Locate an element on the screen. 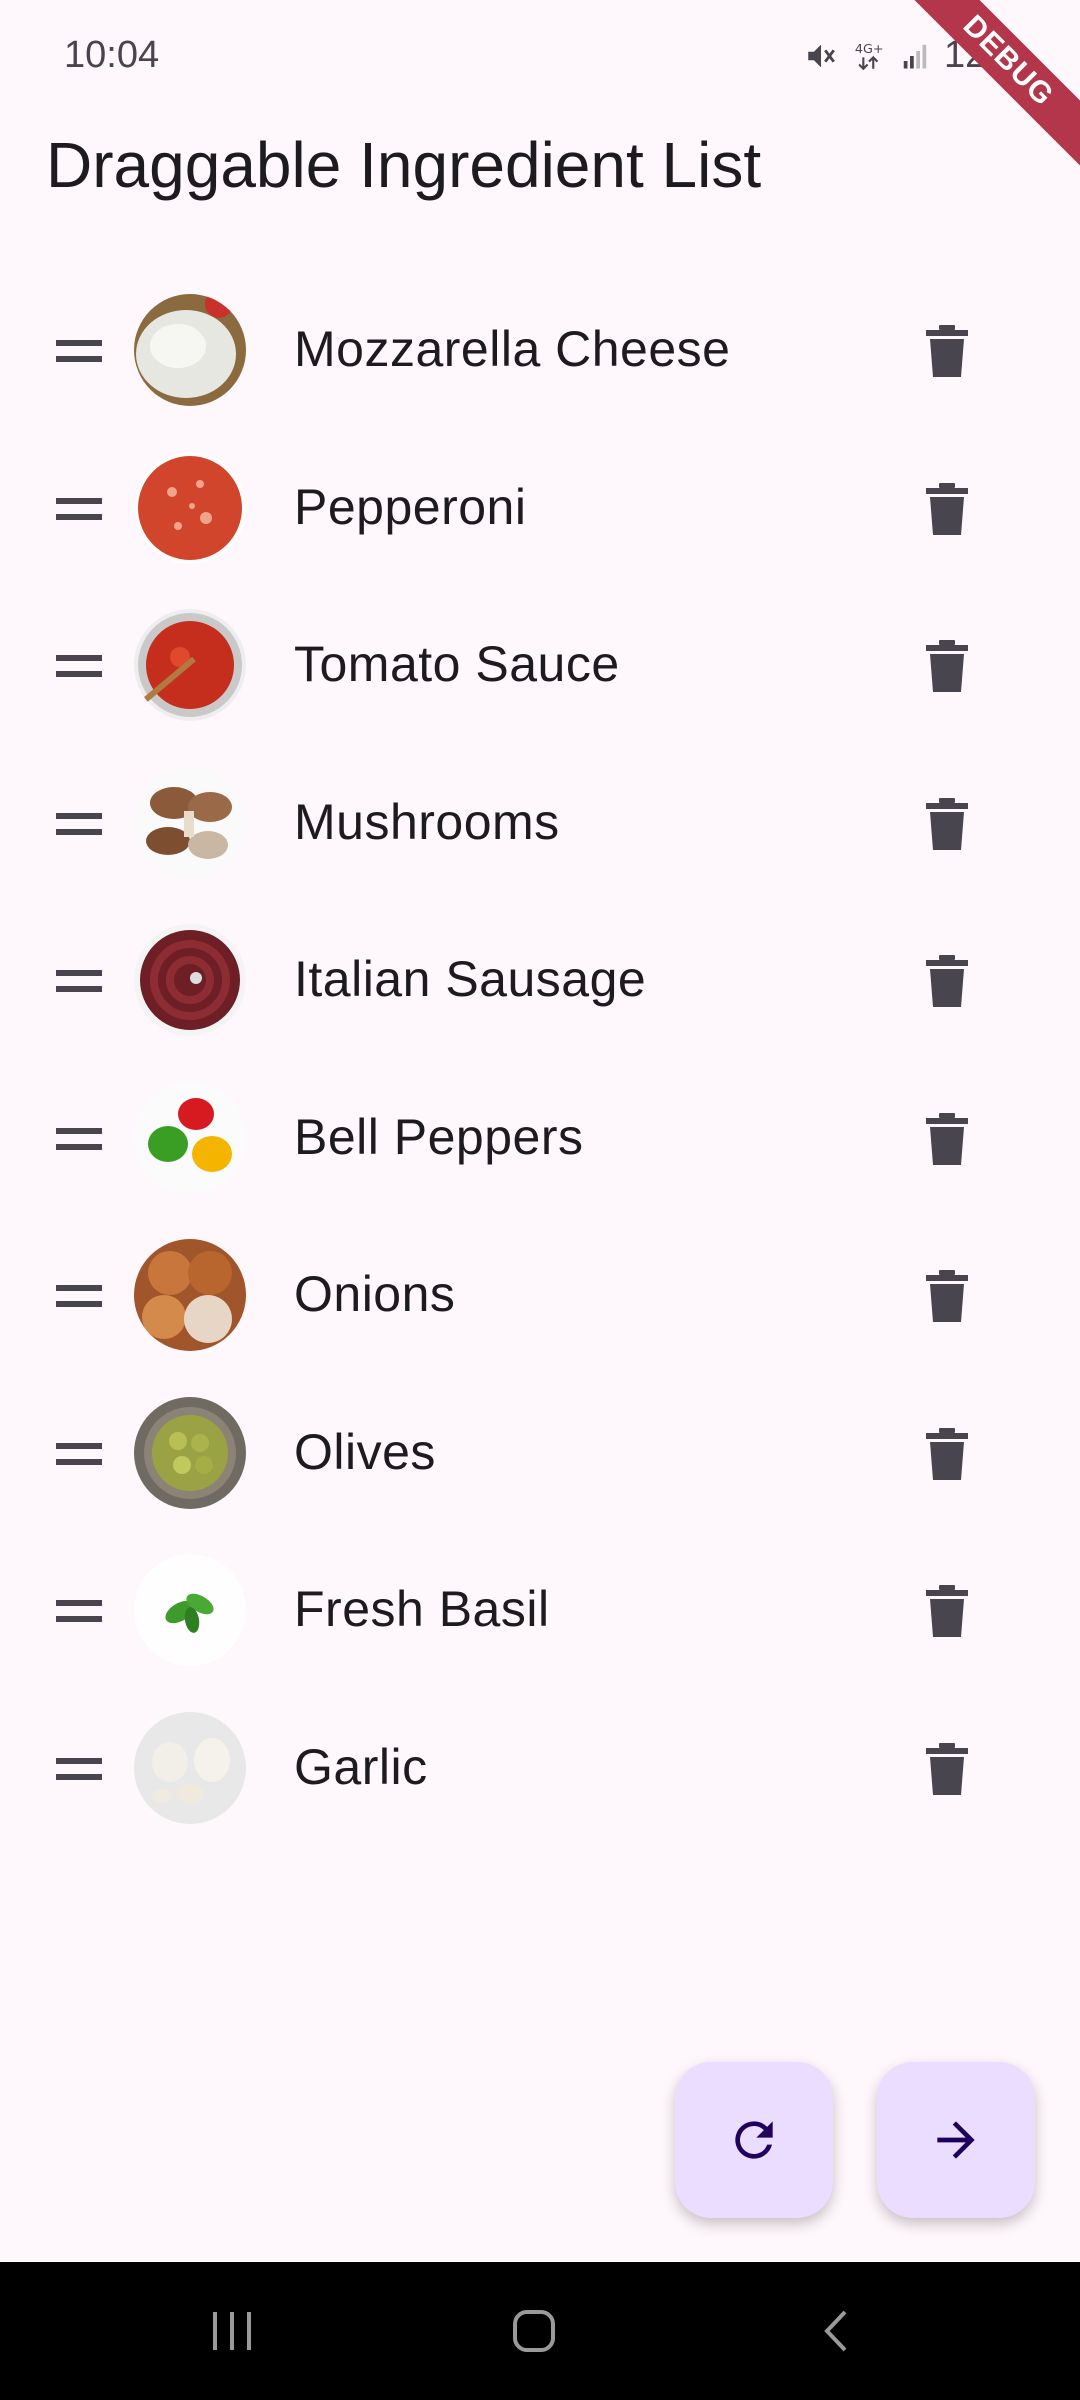 This screenshot has width=1080, height=2400. bell-peppers-image is located at coordinates (190, 1137).